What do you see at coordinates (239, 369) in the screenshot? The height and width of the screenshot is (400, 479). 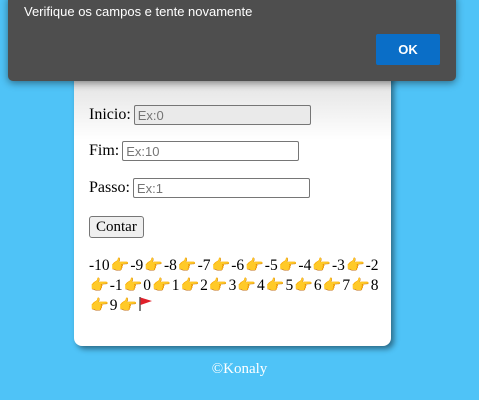 I see `footer-credit: ©Konaly` at bounding box center [239, 369].